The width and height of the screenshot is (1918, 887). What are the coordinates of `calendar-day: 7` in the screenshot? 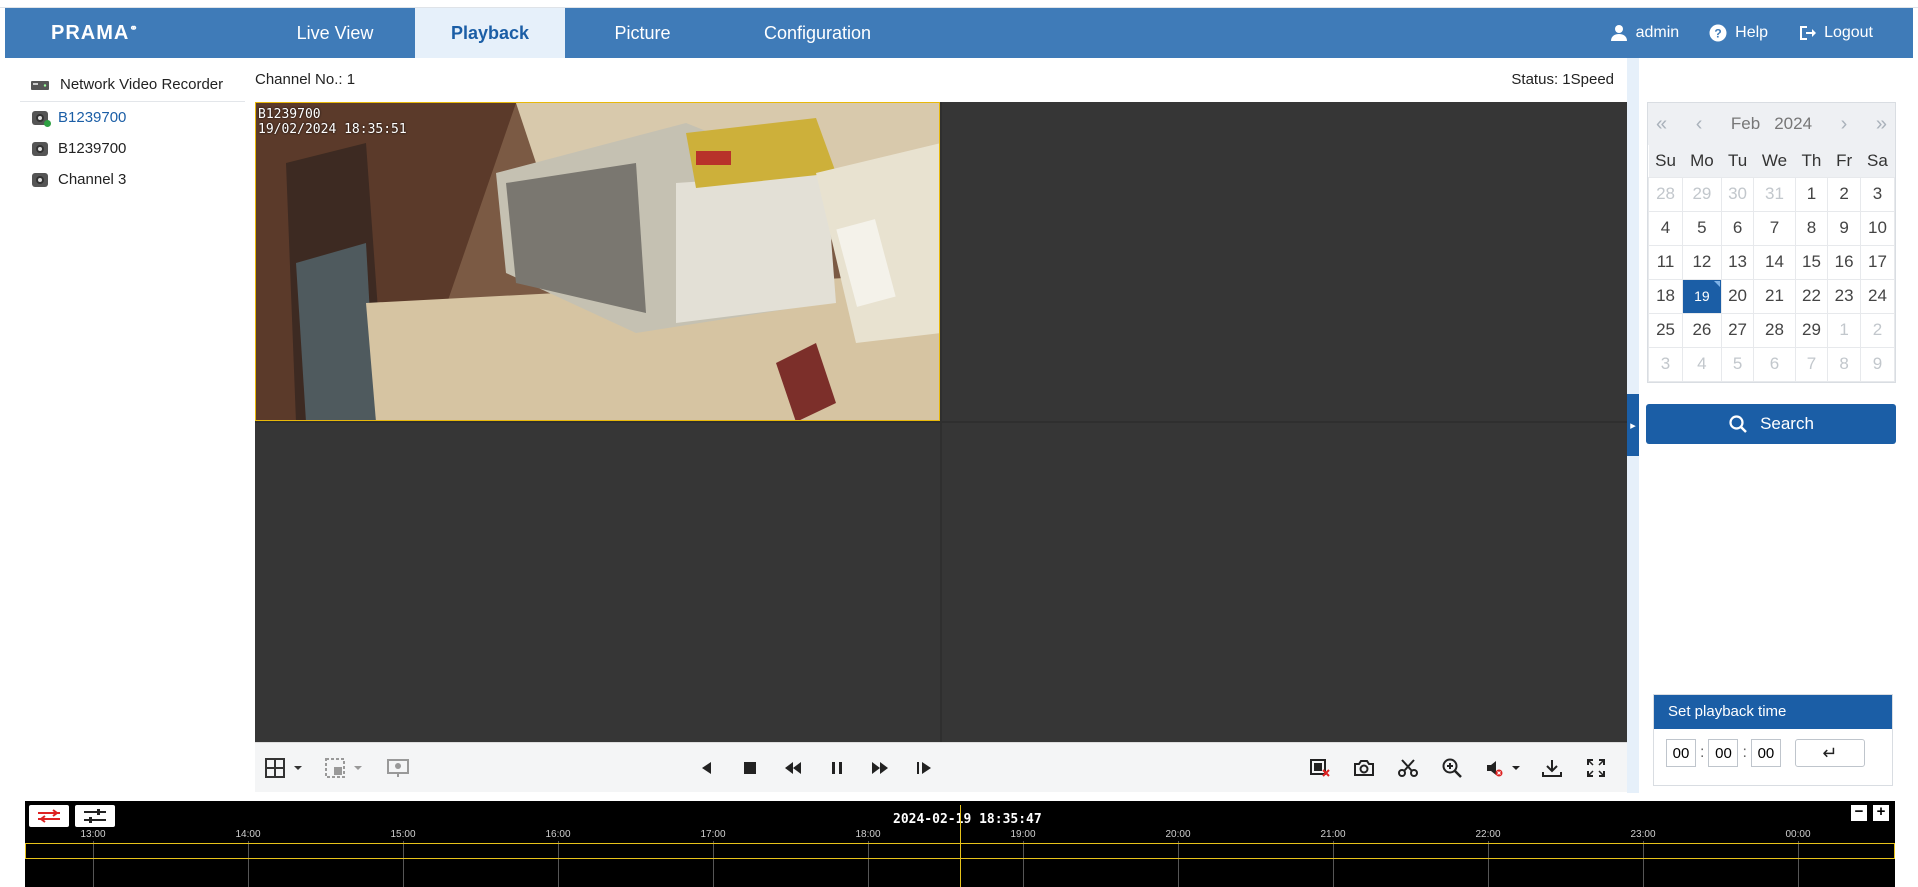 It's located at (1774, 228).